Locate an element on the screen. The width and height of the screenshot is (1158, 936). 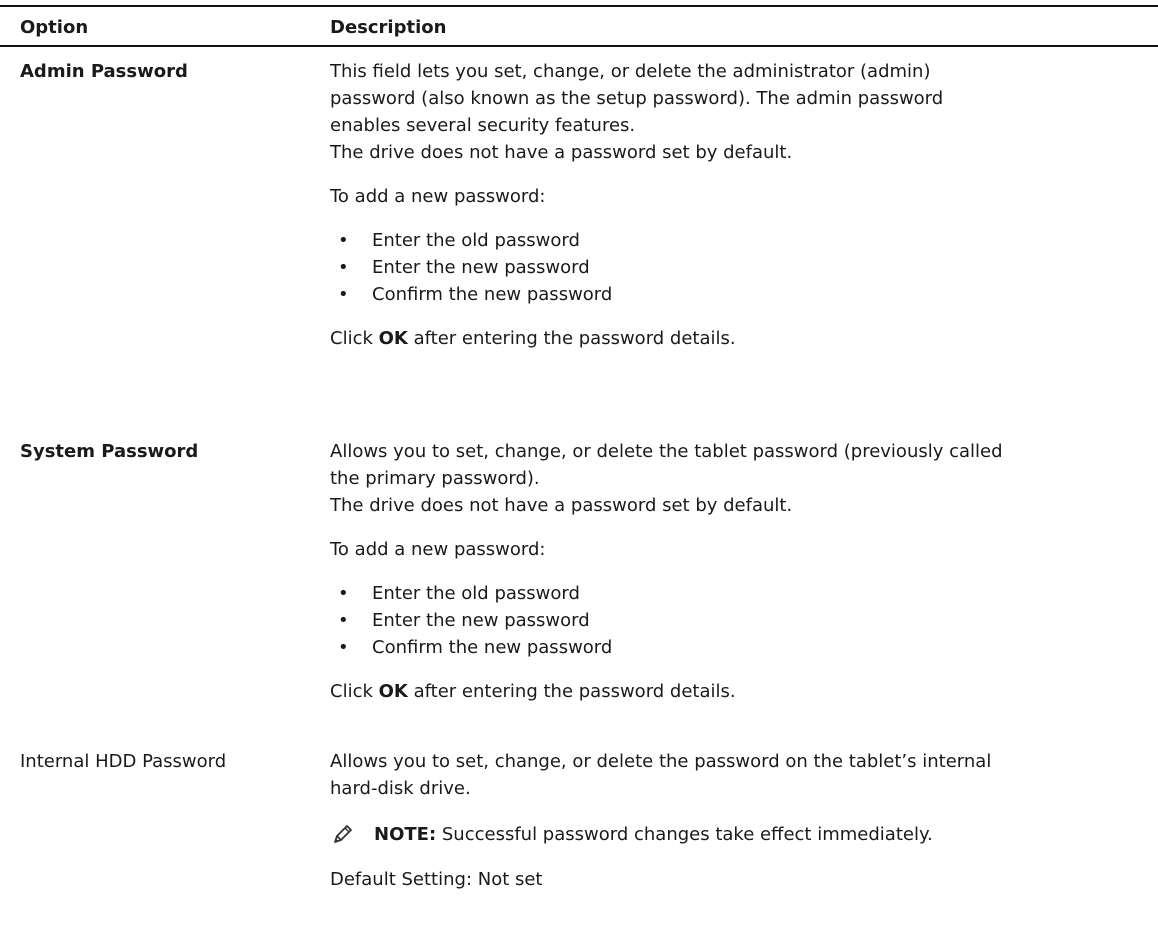
option-name: Admin Password is located at coordinates (104, 71).